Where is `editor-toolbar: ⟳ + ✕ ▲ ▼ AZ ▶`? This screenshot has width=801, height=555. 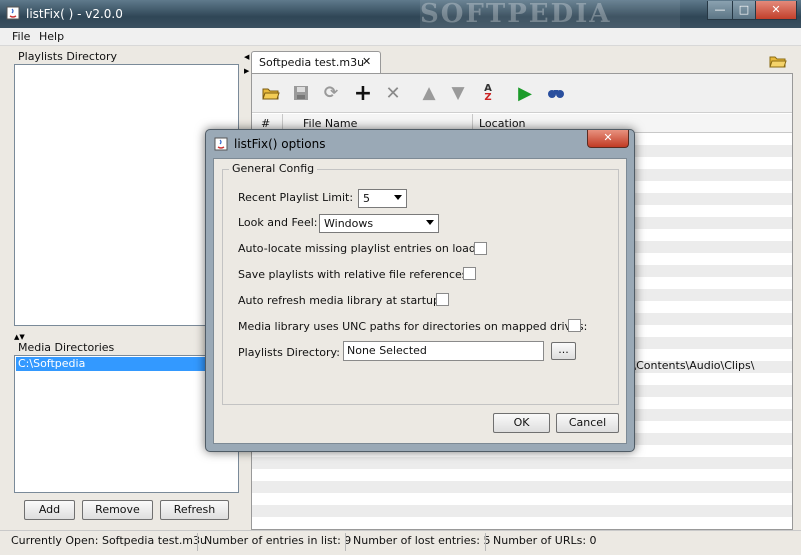
editor-toolbar: ⟳ + ✕ ▲ ▼ AZ ▶ is located at coordinates (522, 93).